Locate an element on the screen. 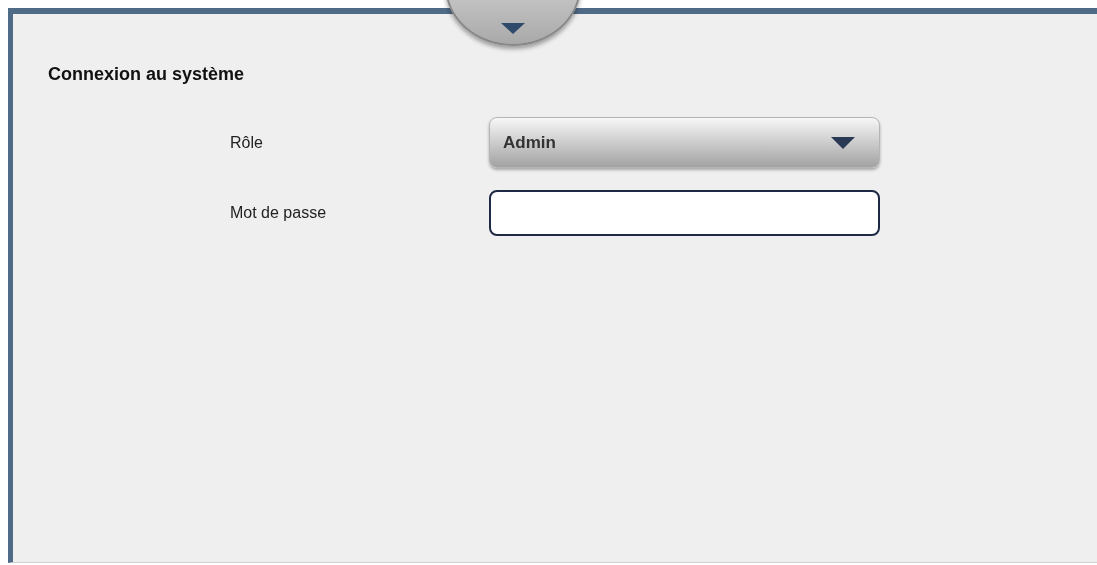 The height and width of the screenshot is (565, 1097). field-label: Mot de passe is located at coordinates (279, 213).